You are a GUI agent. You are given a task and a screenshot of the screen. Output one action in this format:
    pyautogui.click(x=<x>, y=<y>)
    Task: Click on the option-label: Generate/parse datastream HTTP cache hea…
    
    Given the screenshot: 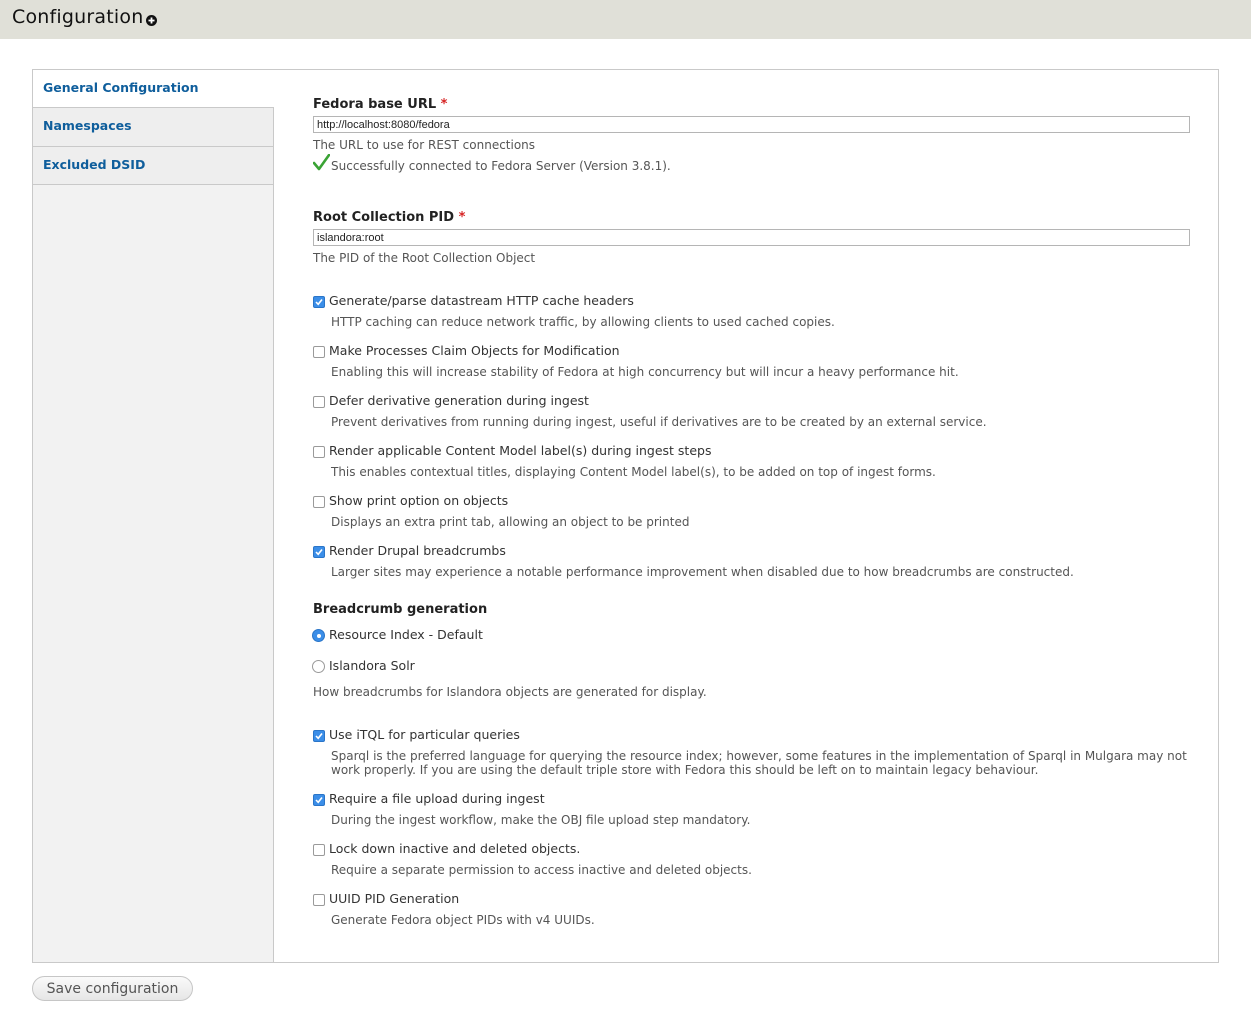 What is the action you would take?
    pyautogui.click(x=481, y=300)
    